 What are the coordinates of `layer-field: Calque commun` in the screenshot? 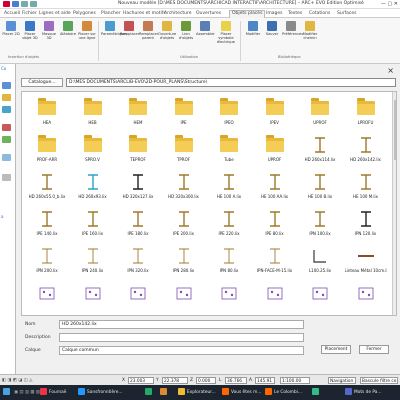 It's located at (181, 350).